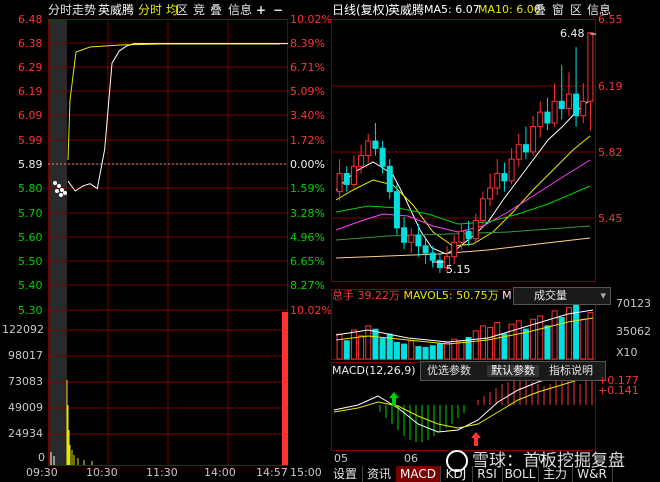 This screenshot has height=482, width=660. What do you see at coordinates (610, 218) in the screenshot?
I see `daily-price-tick: 5.45` at bounding box center [610, 218].